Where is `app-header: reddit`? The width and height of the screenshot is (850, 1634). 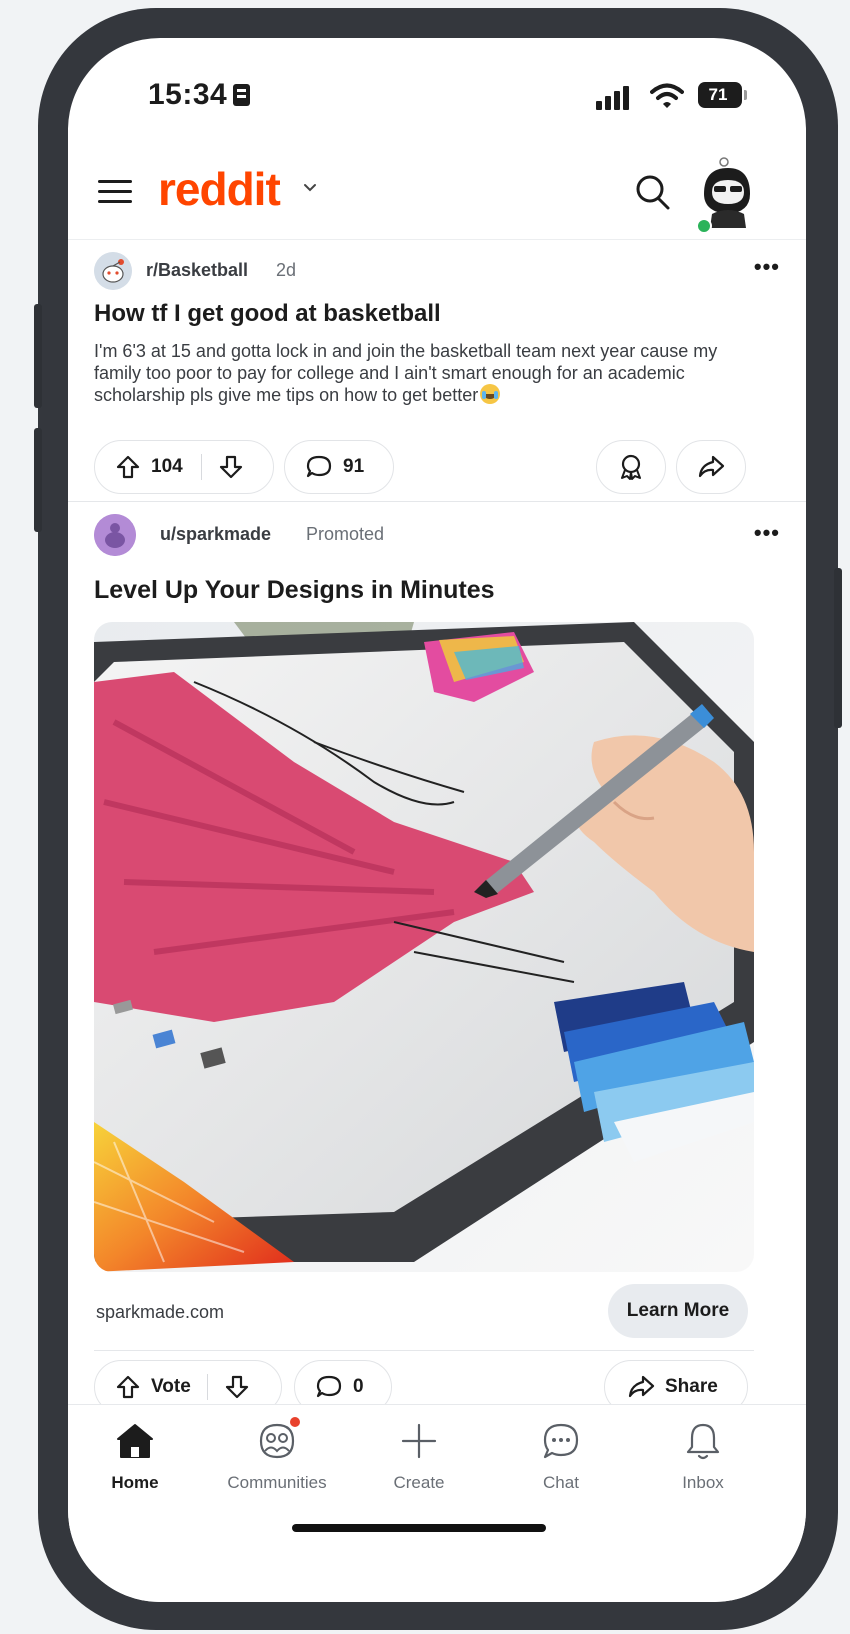
app-header: reddit is located at coordinates (437, 194).